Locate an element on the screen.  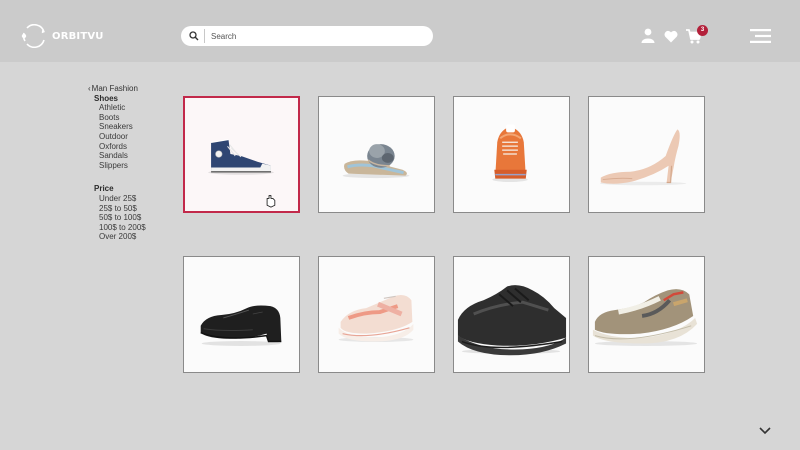
price-item-over-200: Over 200$ is located at coordinates (122, 237).